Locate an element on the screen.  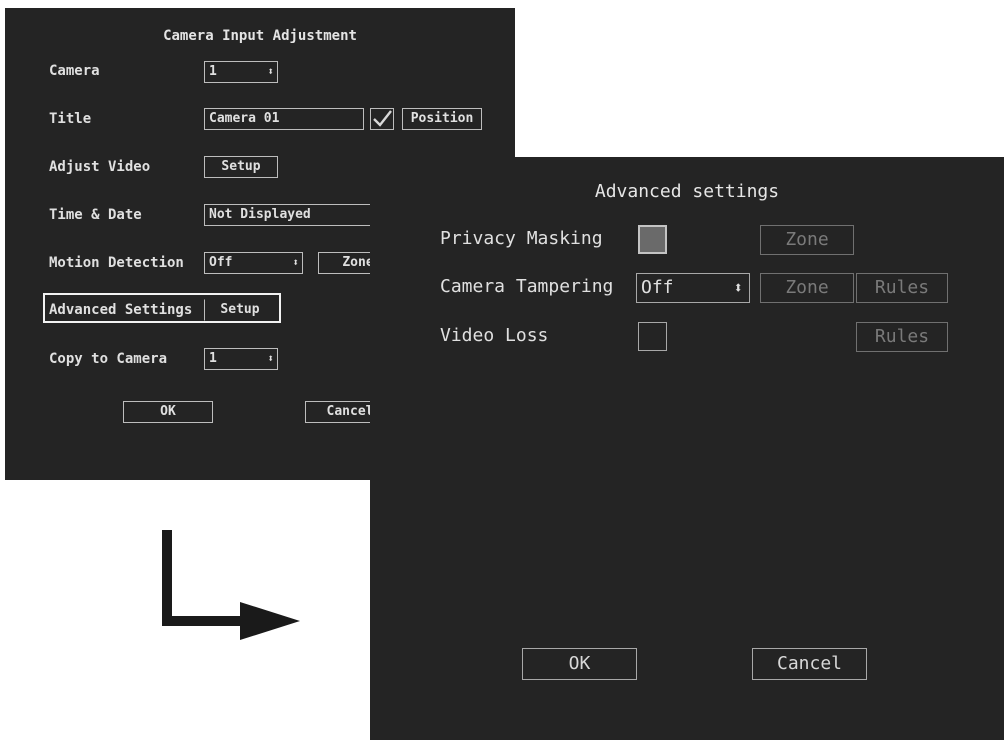
right-angle-arrow-icon is located at coordinates (231, 585).